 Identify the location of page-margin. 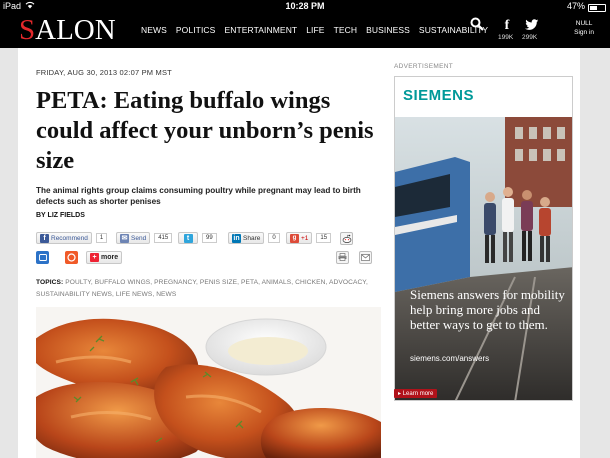
(595, 253).